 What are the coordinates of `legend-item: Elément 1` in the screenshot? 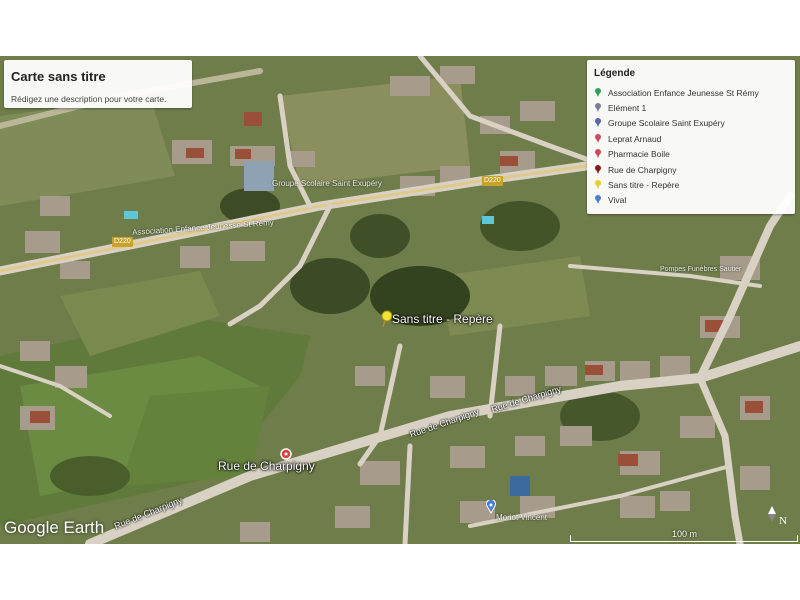 It's located at (676, 107).